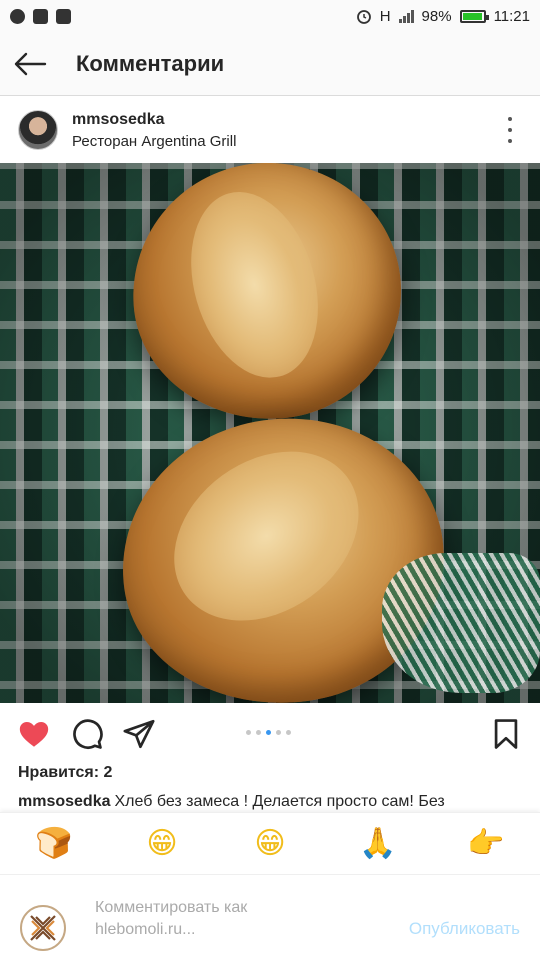  I want to click on bookmark-icon, so click(506, 734).